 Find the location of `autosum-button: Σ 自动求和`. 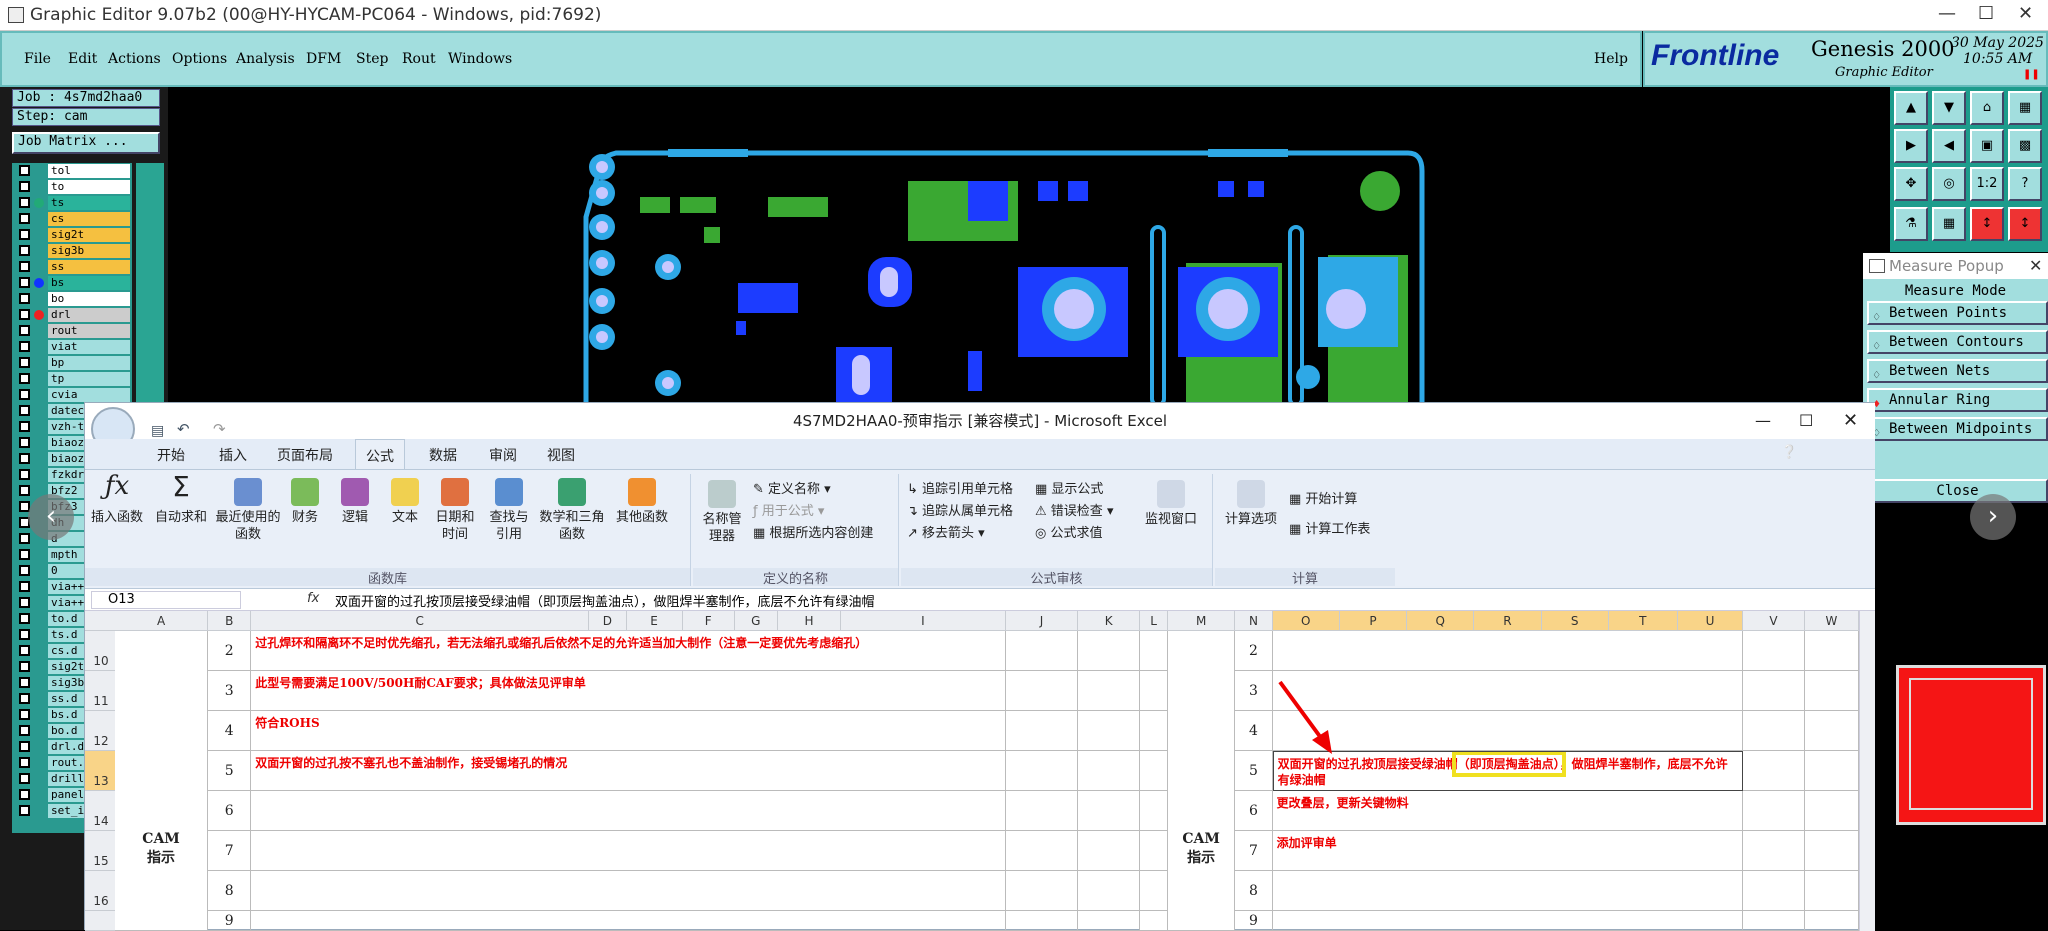

autosum-button: Σ 自动求和 is located at coordinates (181, 499).